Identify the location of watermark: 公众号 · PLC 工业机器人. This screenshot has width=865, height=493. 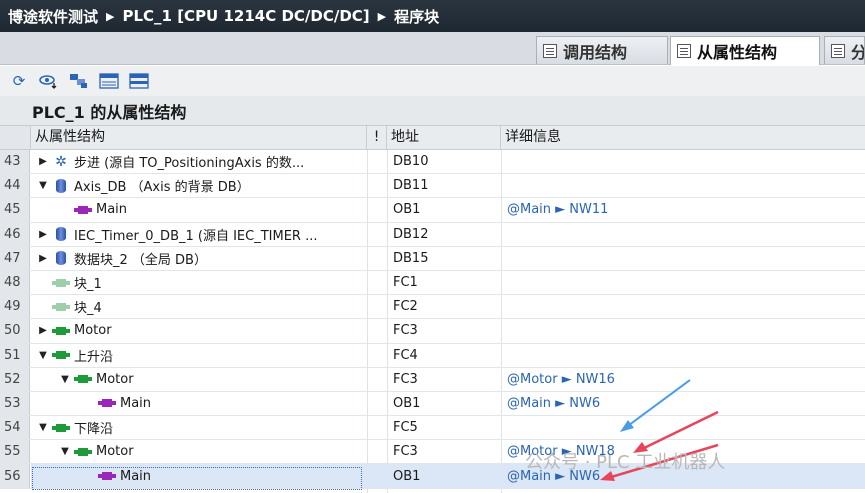
(625, 462).